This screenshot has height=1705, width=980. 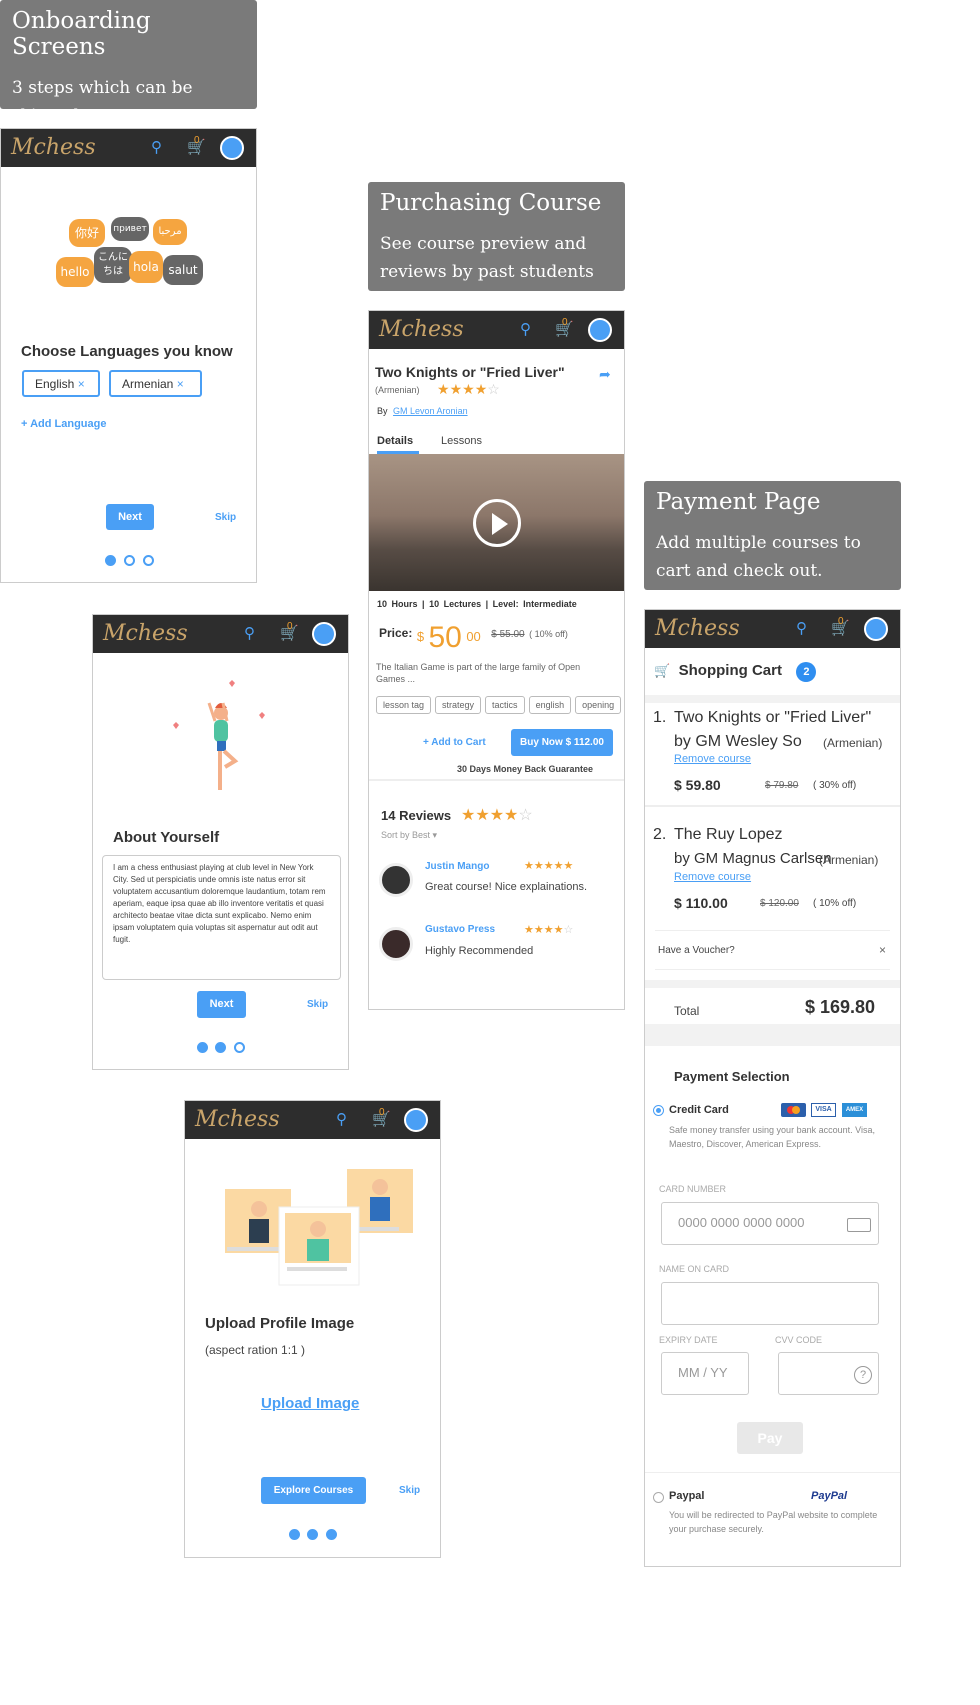 What do you see at coordinates (505, 705) in the screenshot?
I see `course-tag: tactics` at bounding box center [505, 705].